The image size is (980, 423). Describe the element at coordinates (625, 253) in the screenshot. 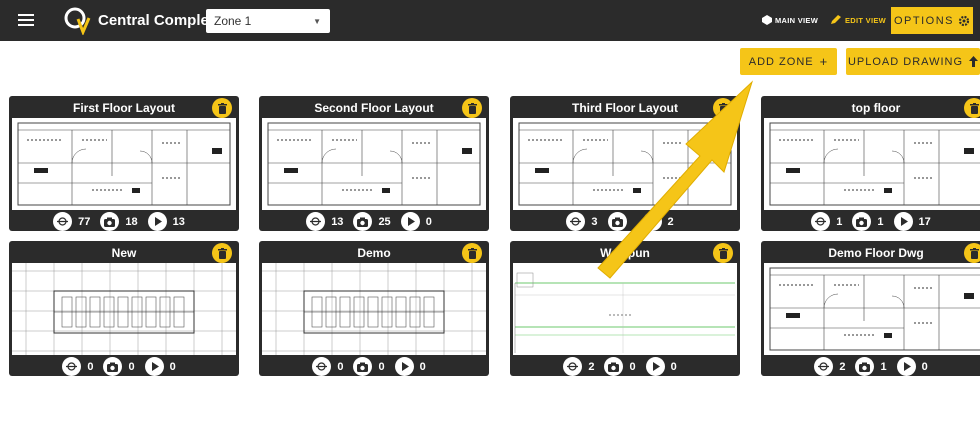

I see `card-title: Welspun` at that location.